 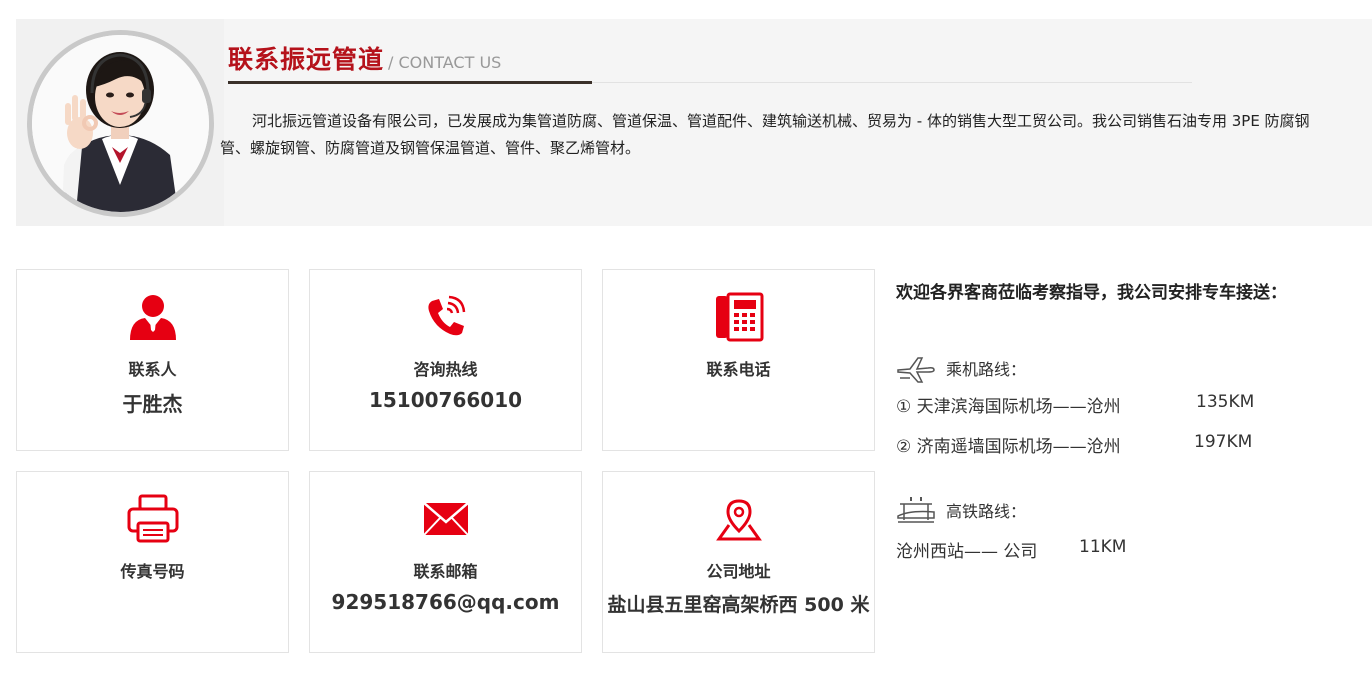 What do you see at coordinates (738, 571) in the screenshot?
I see `card-label: 公司地址` at bounding box center [738, 571].